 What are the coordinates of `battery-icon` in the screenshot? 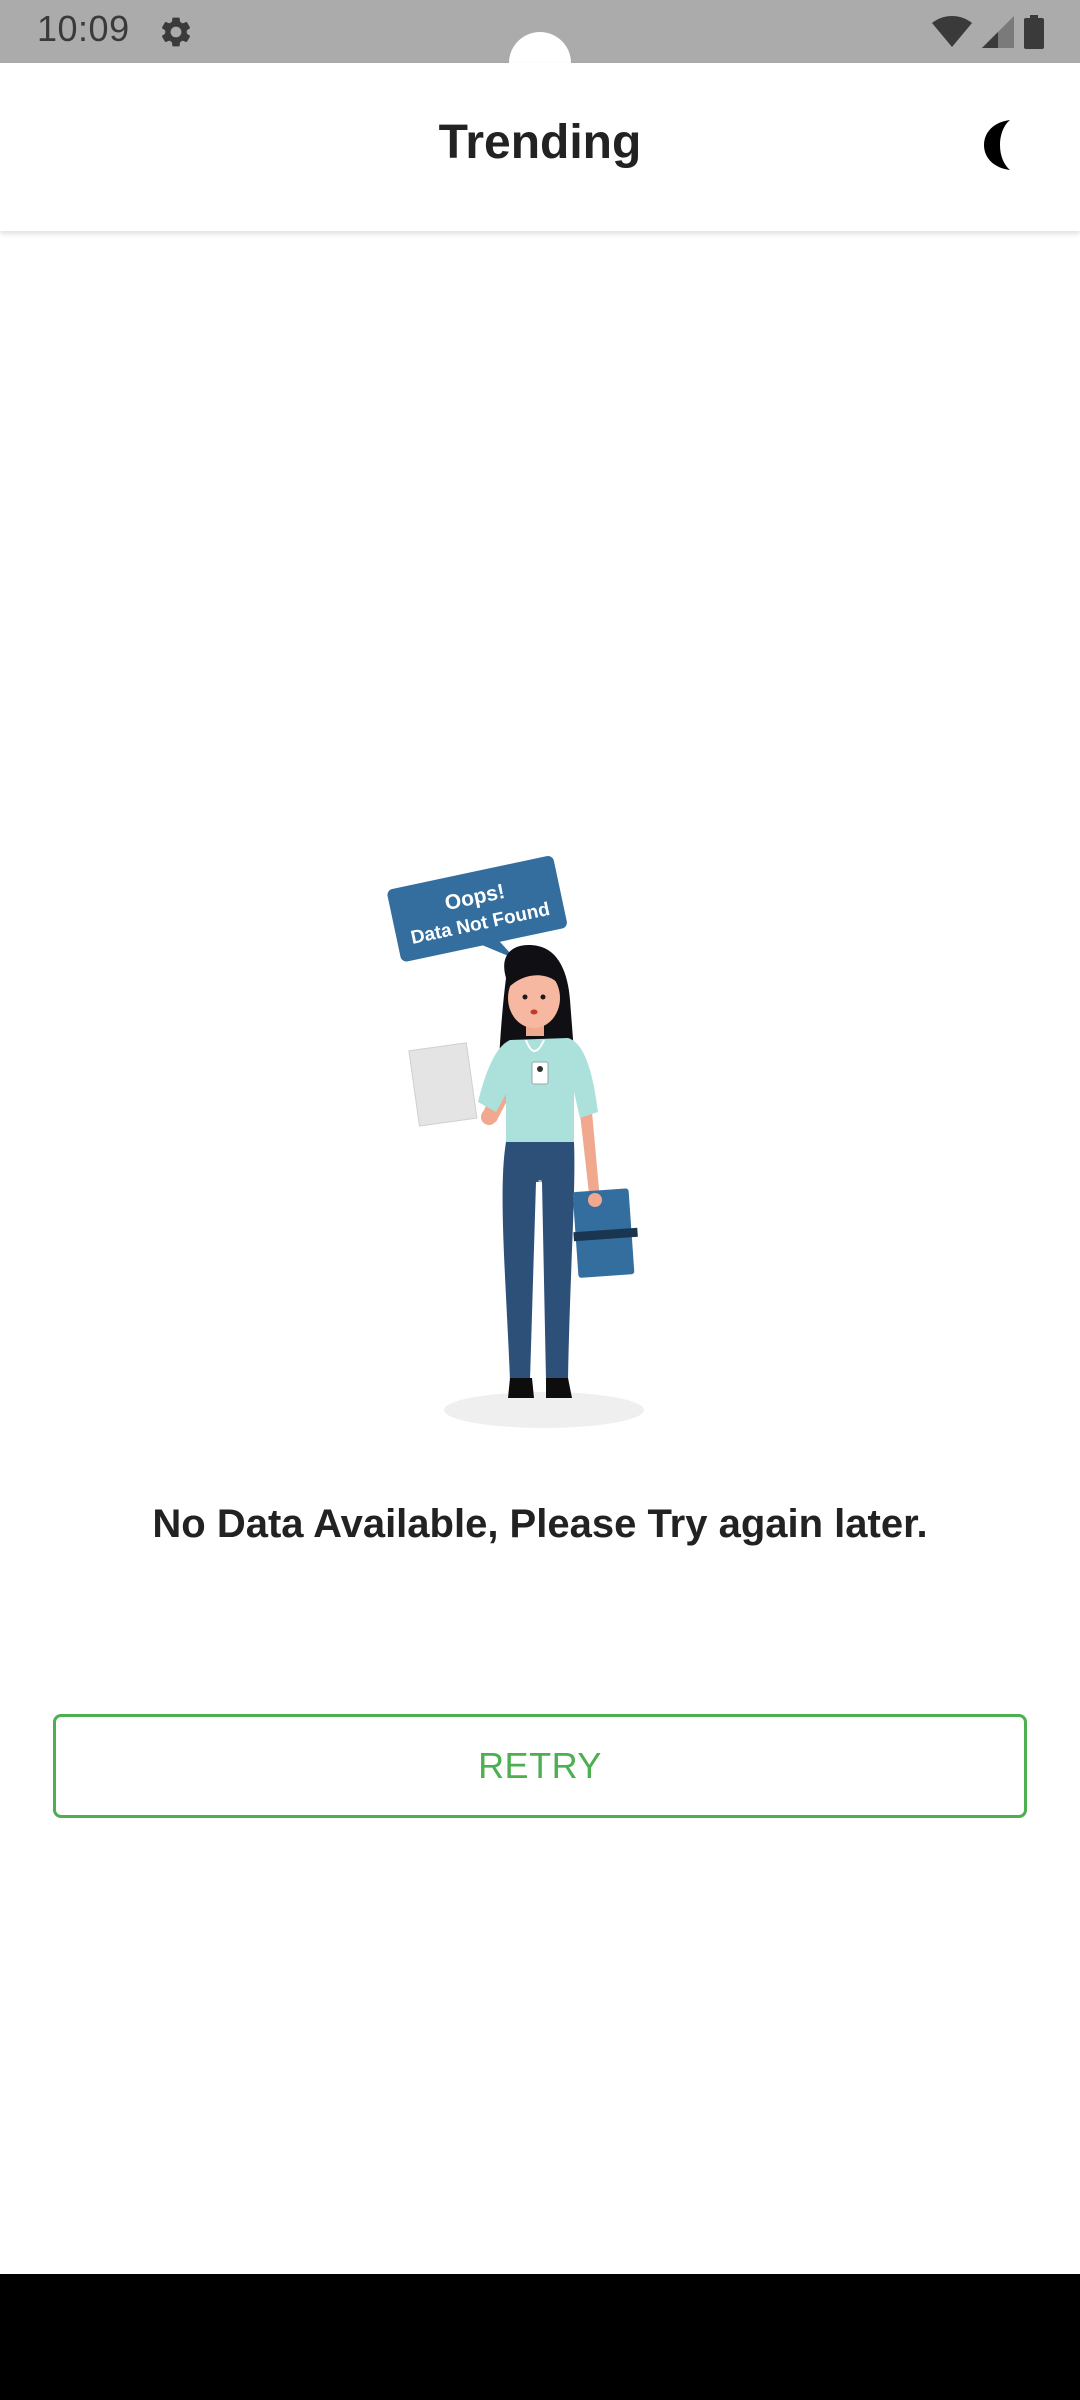 It's located at (1034, 32).